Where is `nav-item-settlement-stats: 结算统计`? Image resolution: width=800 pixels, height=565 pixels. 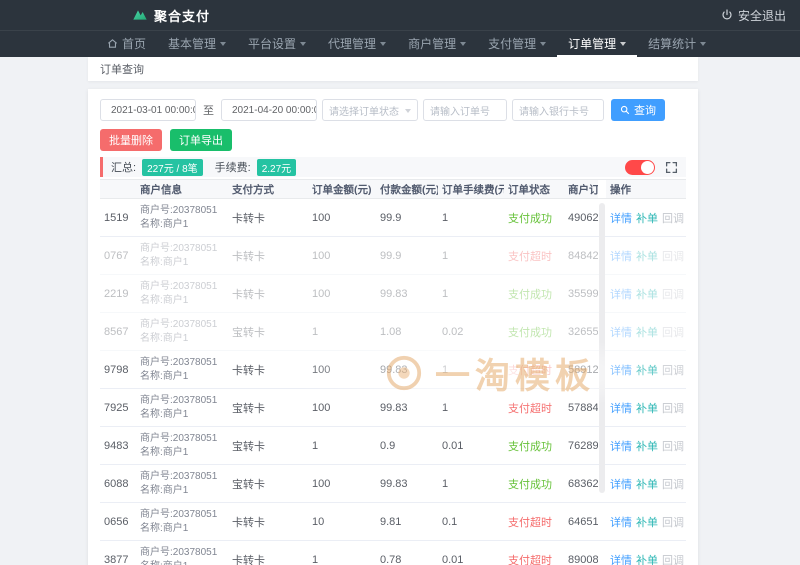 nav-item-settlement-stats: 结算统计 is located at coordinates (677, 44).